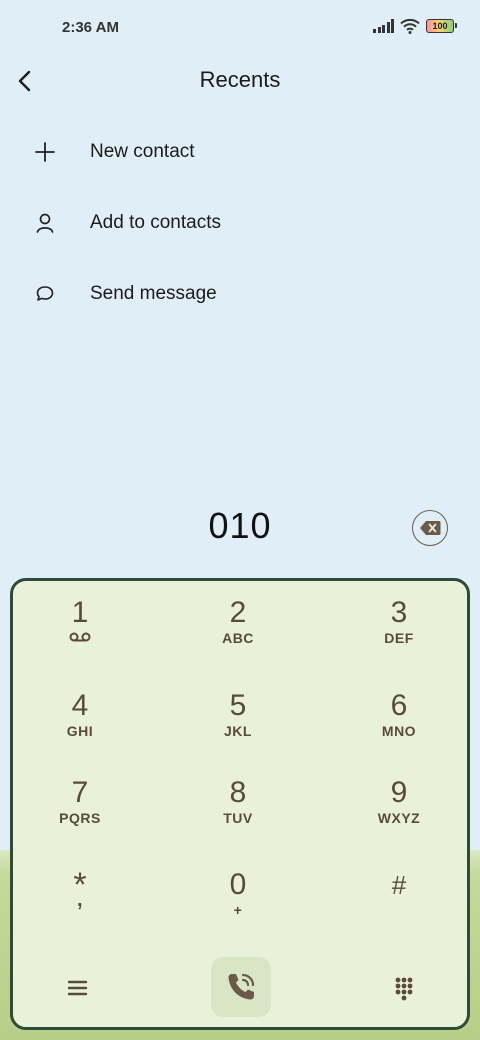 The height and width of the screenshot is (1040, 480). I want to click on key-letters: ,, so click(80, 900).